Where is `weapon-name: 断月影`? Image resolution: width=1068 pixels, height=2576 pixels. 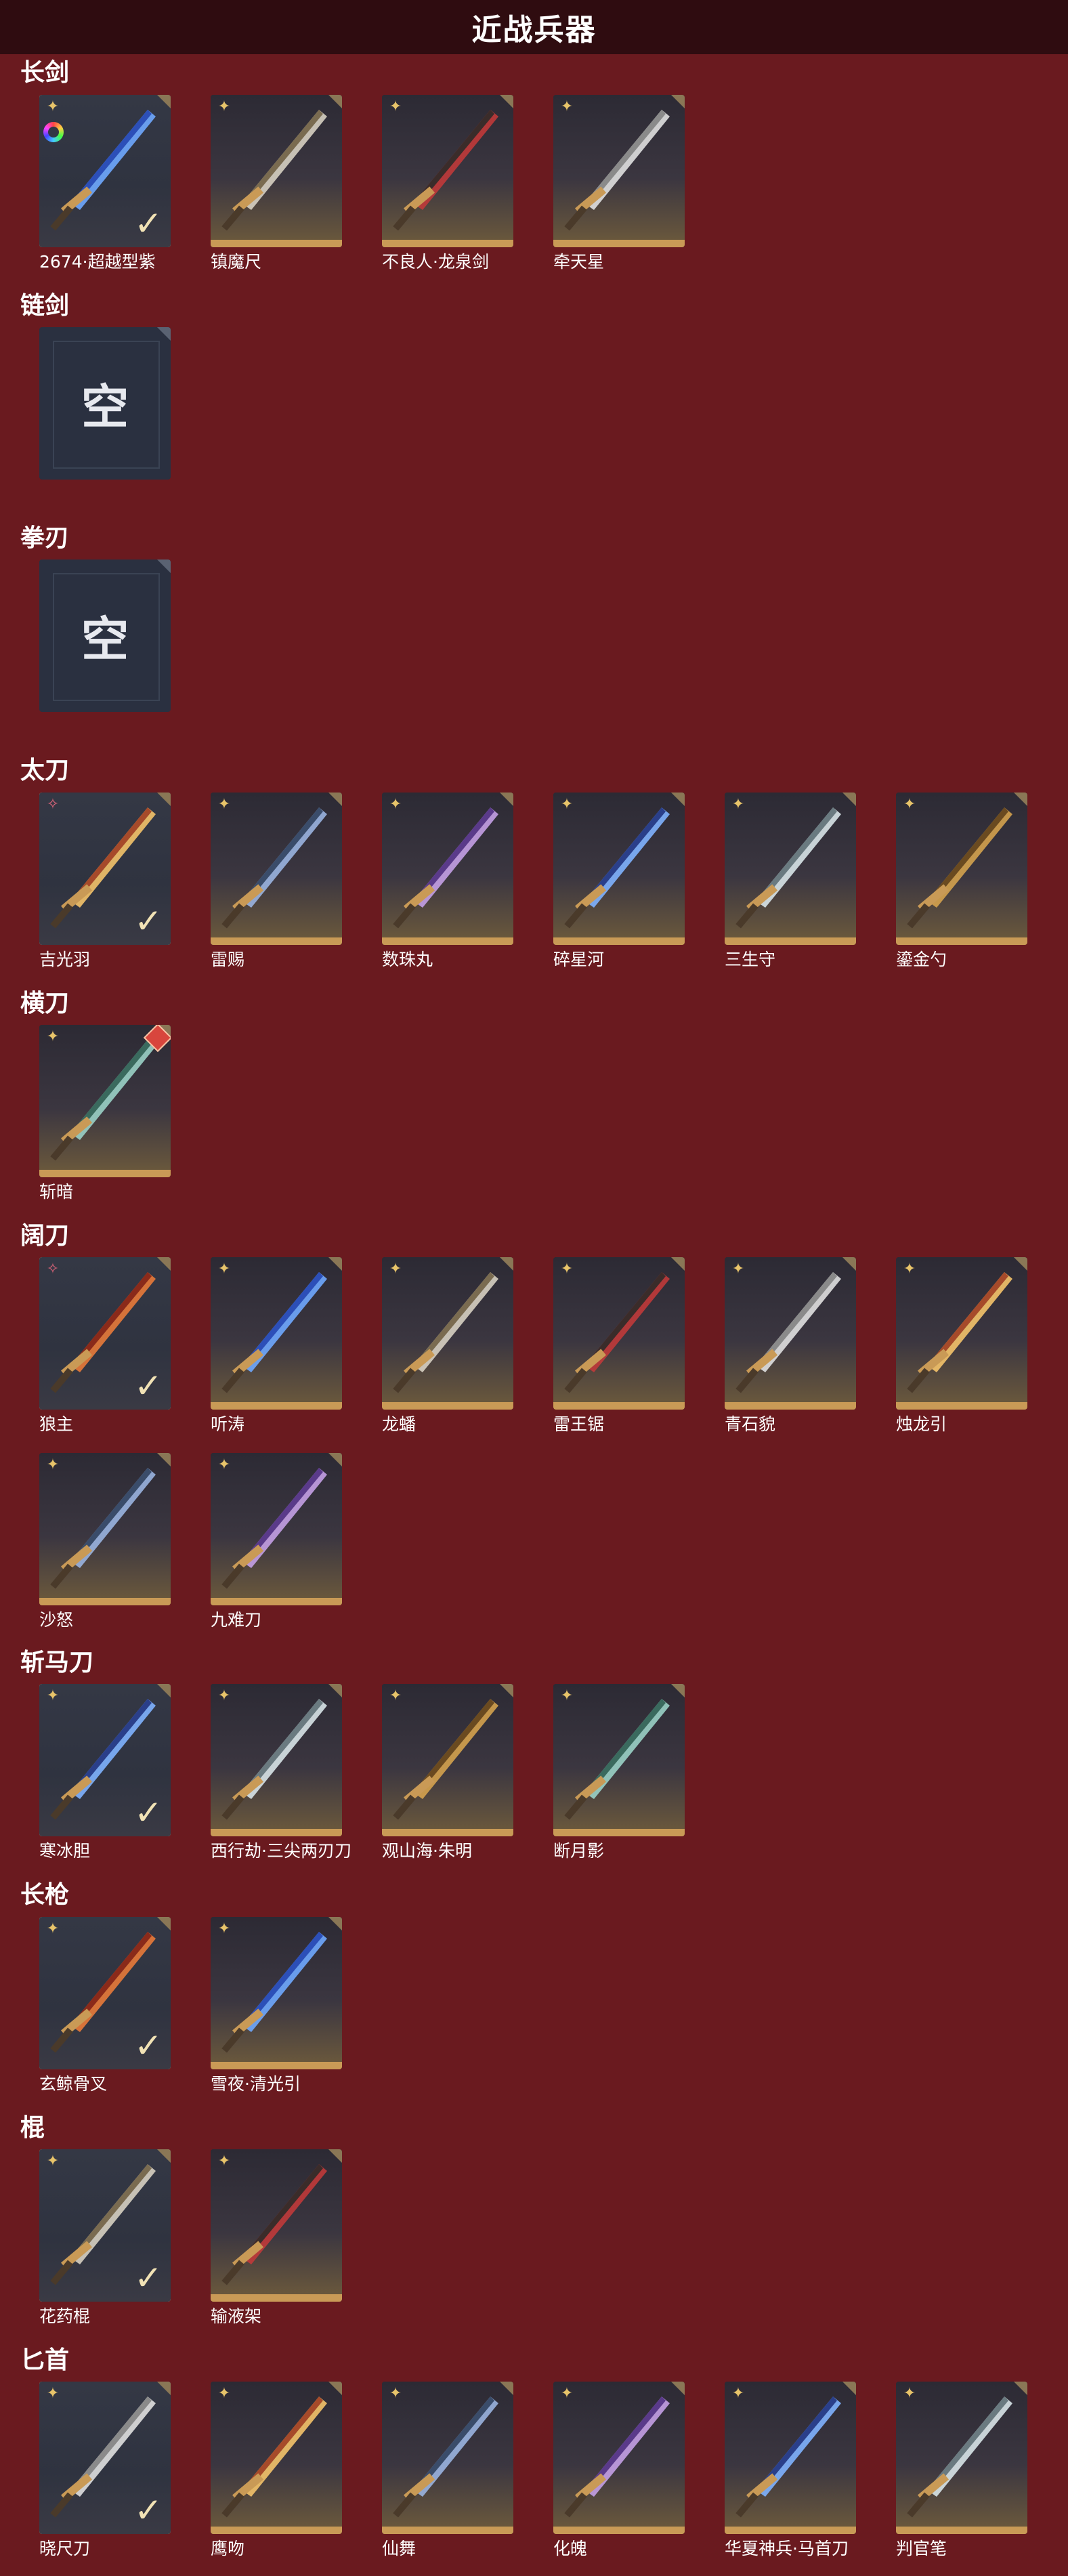 weapon-name: 断月影 is located at coordinates (579, 1851).